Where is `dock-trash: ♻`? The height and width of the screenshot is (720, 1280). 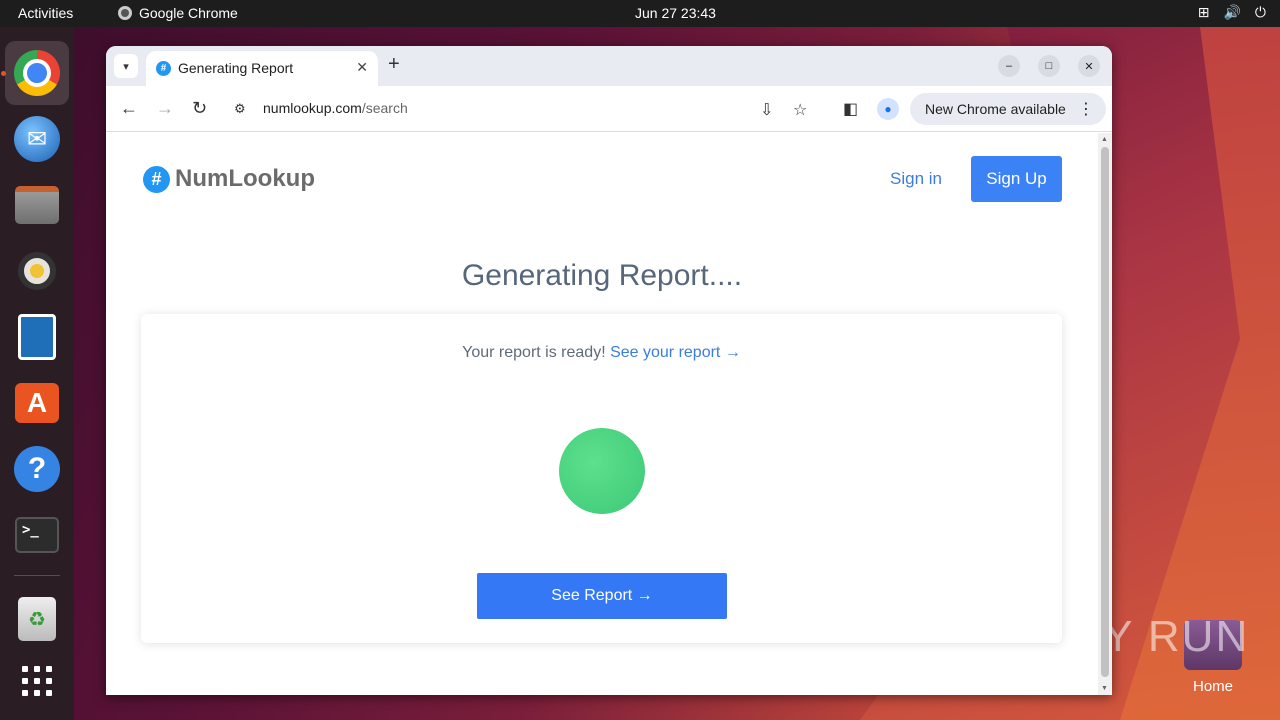
dock-trash: ♻ is located at coordinates (37, 619).